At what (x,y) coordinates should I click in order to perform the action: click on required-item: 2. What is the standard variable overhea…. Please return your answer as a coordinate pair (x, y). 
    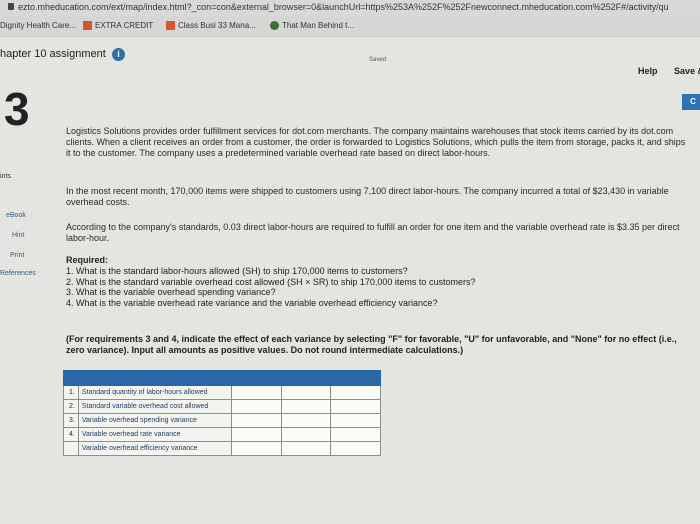
    Looking at the image, I should click on (271, 281).